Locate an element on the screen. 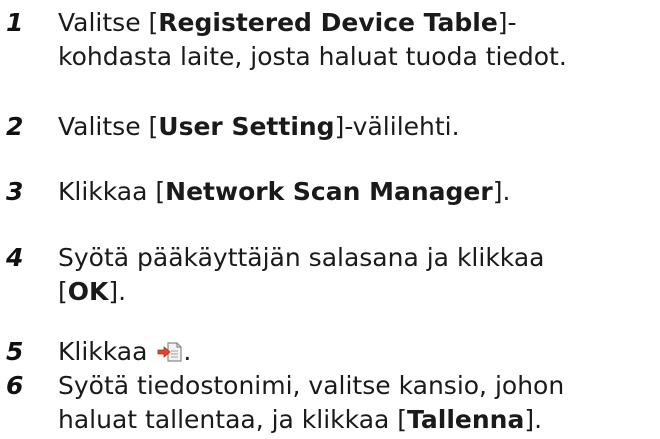  step-number: 1 is located at coordinates (15, 22).